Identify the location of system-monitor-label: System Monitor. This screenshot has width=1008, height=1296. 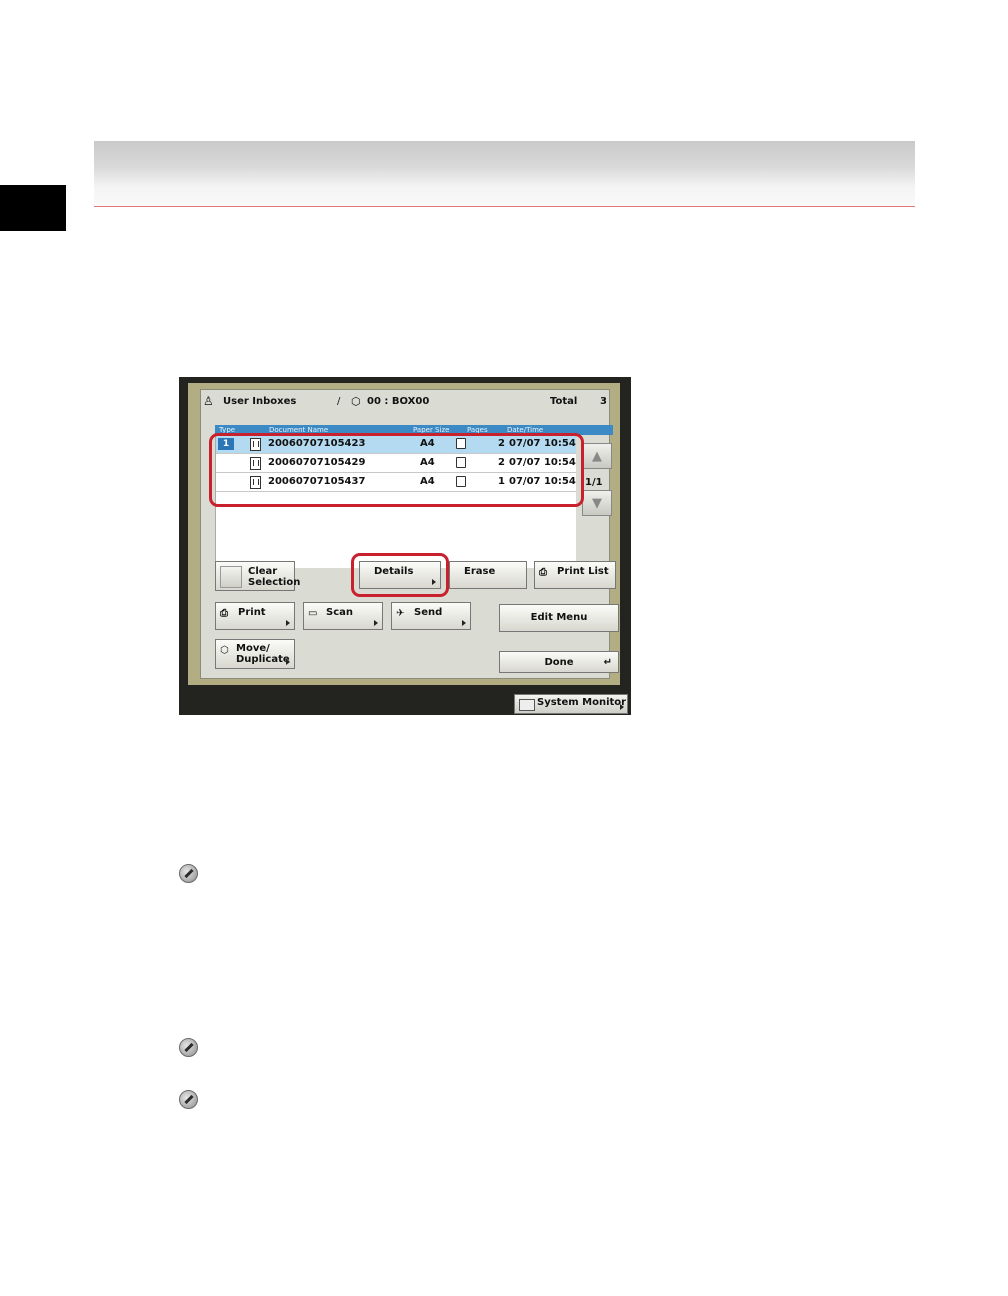
(582, 702).